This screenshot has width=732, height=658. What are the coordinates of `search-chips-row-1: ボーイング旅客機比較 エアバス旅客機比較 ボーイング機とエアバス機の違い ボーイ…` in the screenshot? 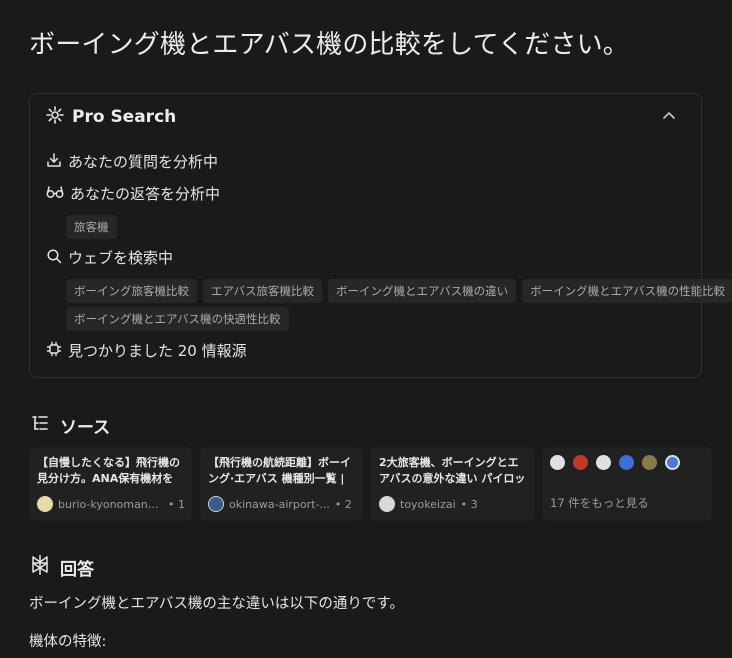 It's located at (399, 291).